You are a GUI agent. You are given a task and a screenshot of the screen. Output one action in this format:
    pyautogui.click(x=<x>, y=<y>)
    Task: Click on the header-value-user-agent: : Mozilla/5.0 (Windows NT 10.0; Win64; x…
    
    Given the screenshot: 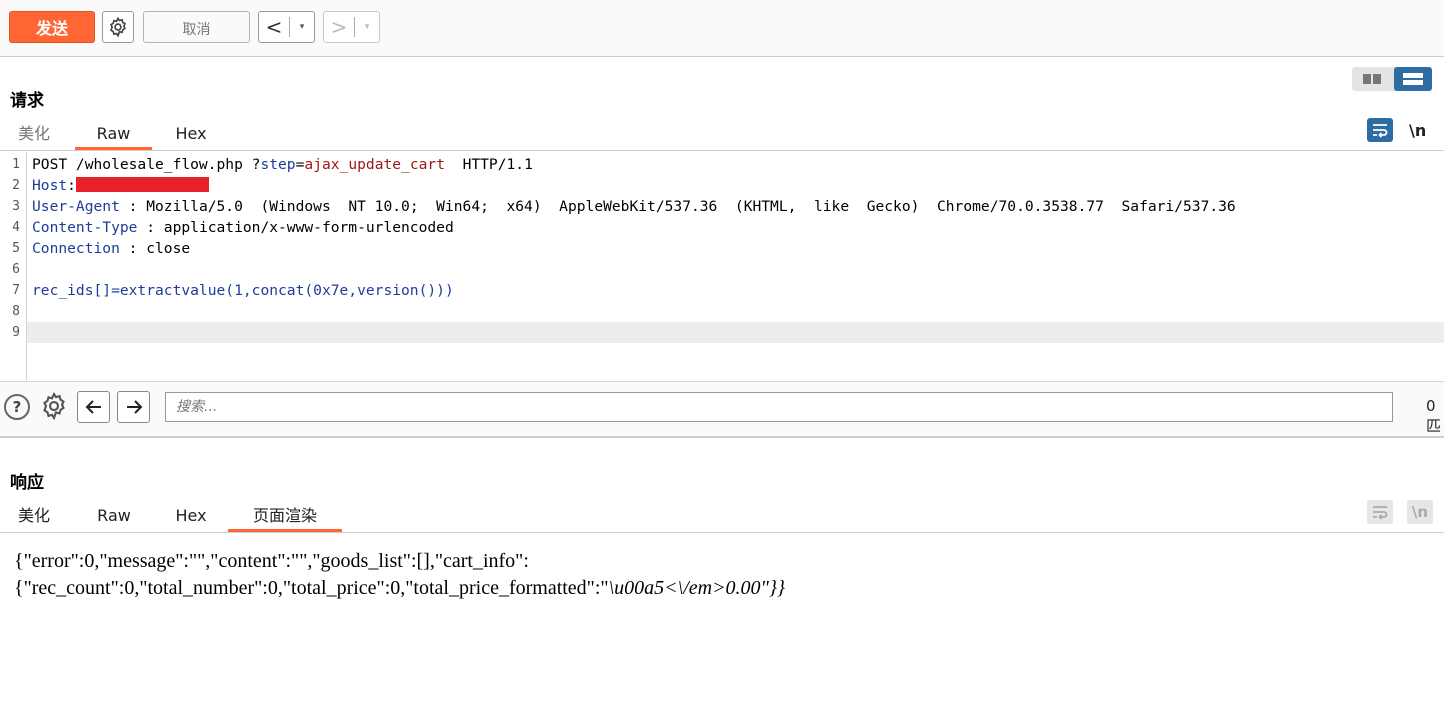 What is the action you would take?
    pyautogui.click(x=677, y=206)
    